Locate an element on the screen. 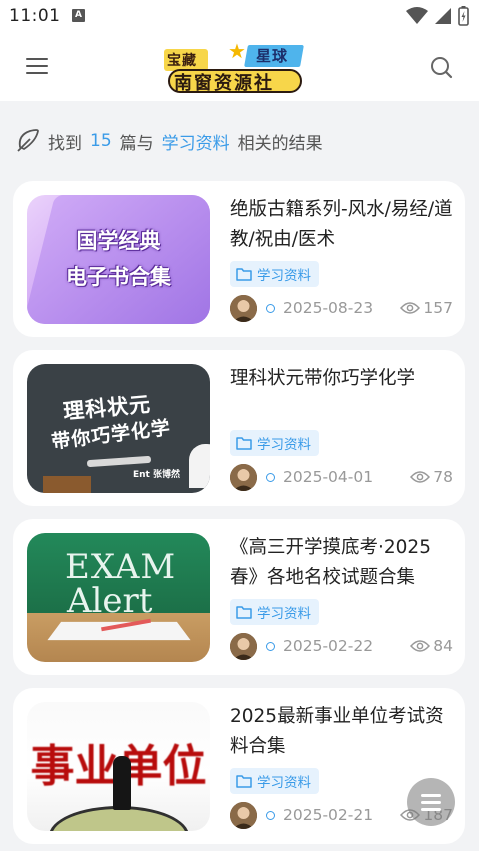  menu-button is located at coordinates (38, 67).